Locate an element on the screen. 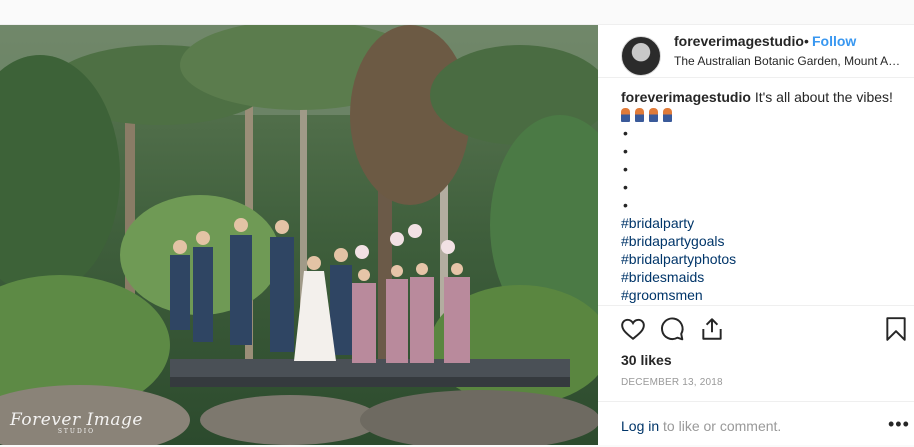 The width and height of the screenshot is (914, 447). hashtag-link: #bridalpartyphotos is located at coordinates (763, 259).